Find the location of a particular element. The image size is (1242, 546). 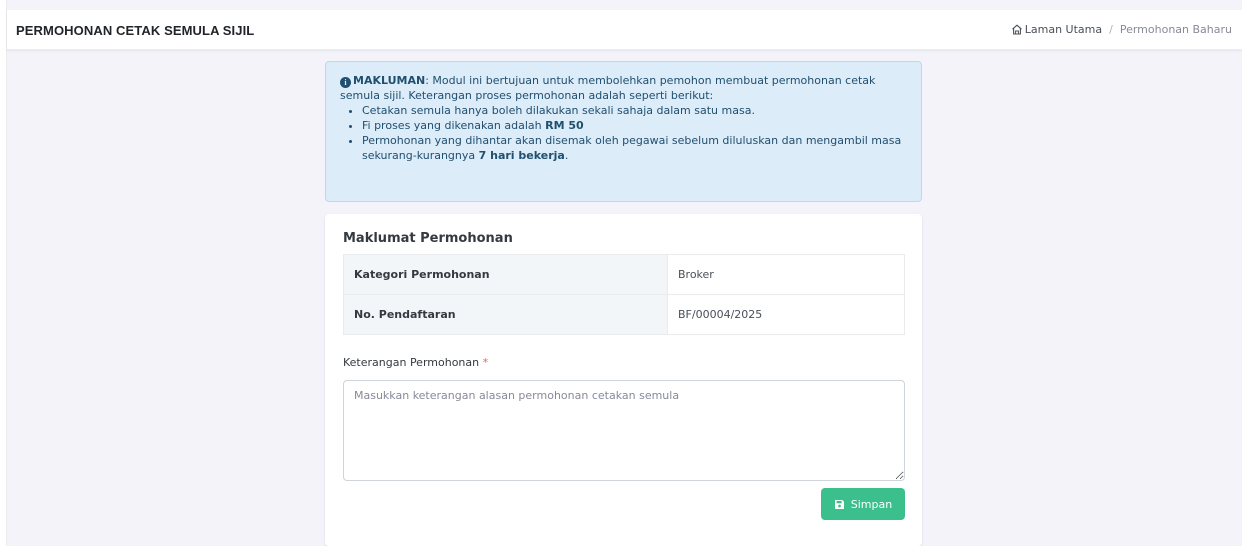

table-row: No. Pendaftaran BF/00004/2025 is located at coordinates (624, 314).